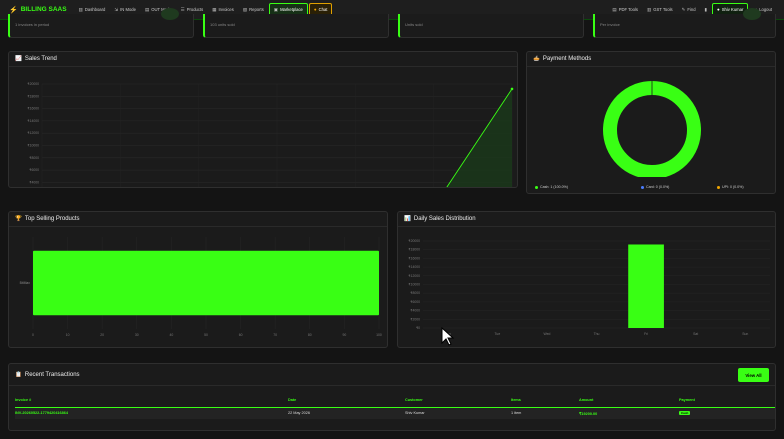 This screenshot has width=784, height=439. I want to click on y-tick-label: BitMax, so click(25, 283).